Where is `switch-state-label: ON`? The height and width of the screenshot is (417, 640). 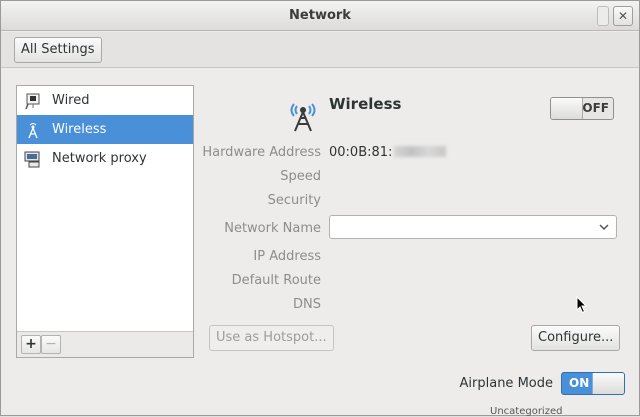
switch-state-label: ON is located at coordinates (579, 383).